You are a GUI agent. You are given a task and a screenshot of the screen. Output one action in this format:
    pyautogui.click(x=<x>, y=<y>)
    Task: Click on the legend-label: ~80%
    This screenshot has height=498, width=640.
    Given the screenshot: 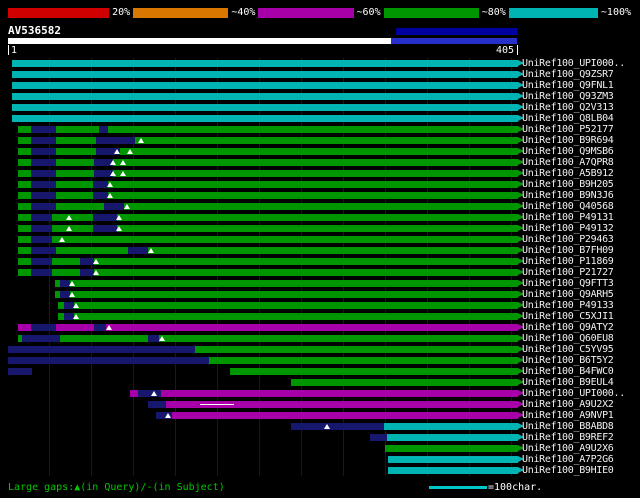 What is the action you would take?
    pyautogui.click(x=493, y=12)
    